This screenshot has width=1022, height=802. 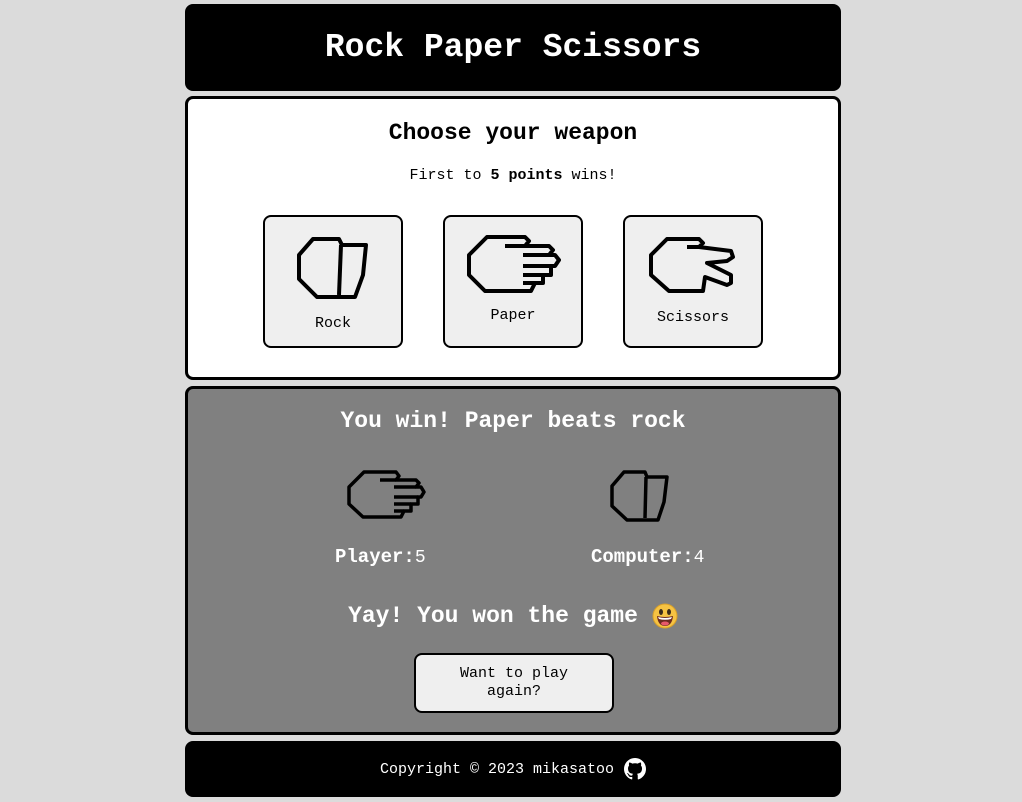 I want to click on subtitle-points: 5 points, so click(x=526, y=175).